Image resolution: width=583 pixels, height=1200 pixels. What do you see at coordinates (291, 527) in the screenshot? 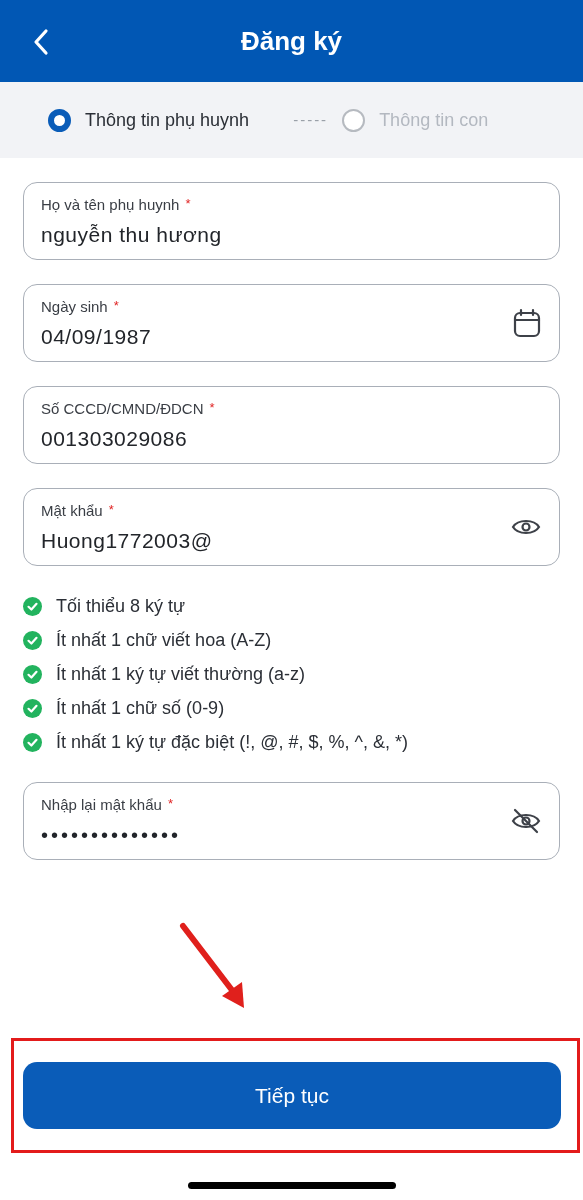
I see `input-field: Mật khẩu * Huong1772003@` at bounding box center [291, 527].